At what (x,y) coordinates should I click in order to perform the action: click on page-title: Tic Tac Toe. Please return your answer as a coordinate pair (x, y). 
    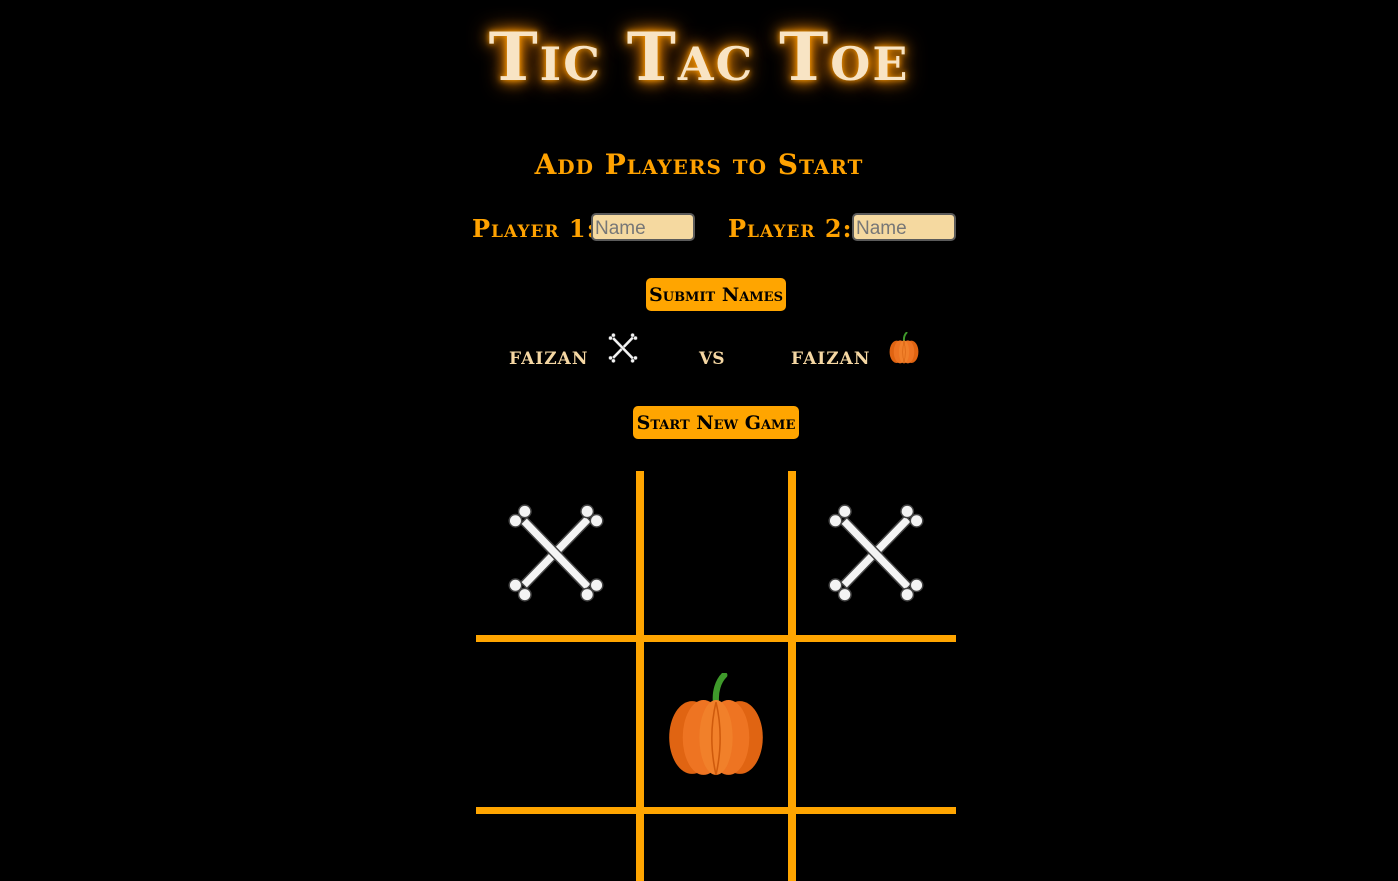
    Looking at the image, I should click on (699, 57).